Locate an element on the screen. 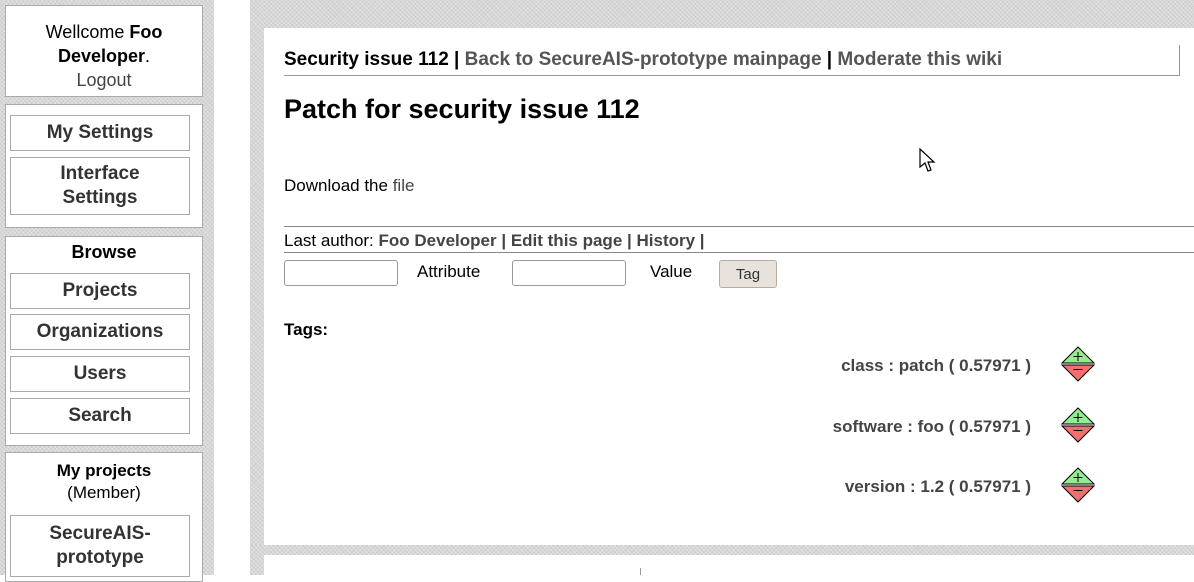 The width and height of the screenshot is (1194, 582). footer-area is located at coordinates (729, 565).